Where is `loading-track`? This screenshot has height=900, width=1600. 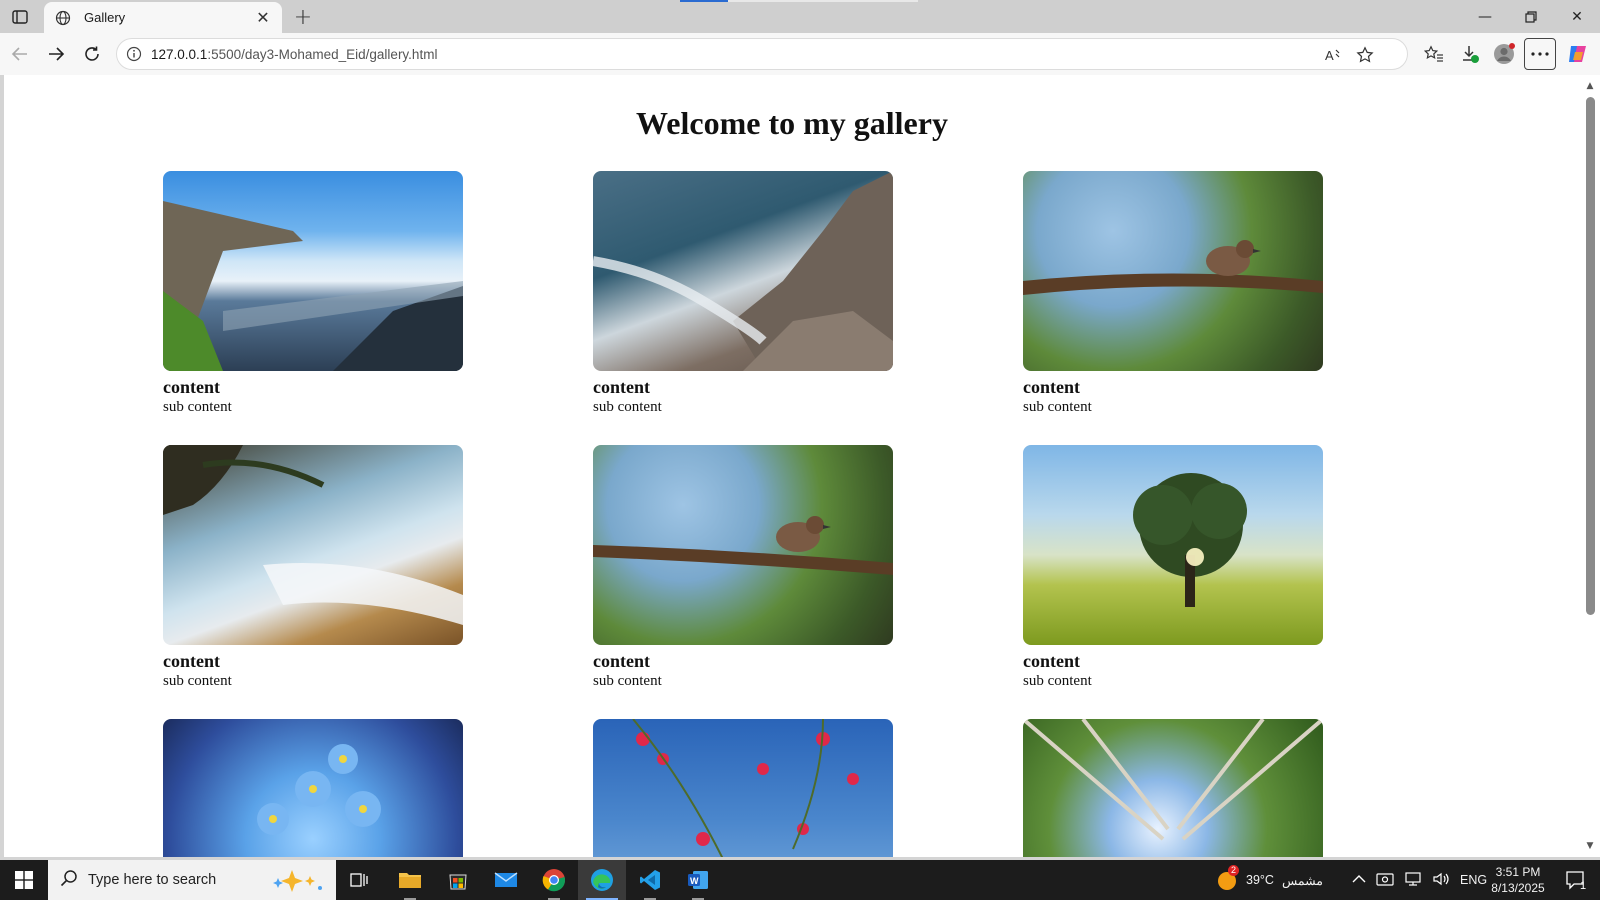
loading-track is located at coordinates (823, 1).